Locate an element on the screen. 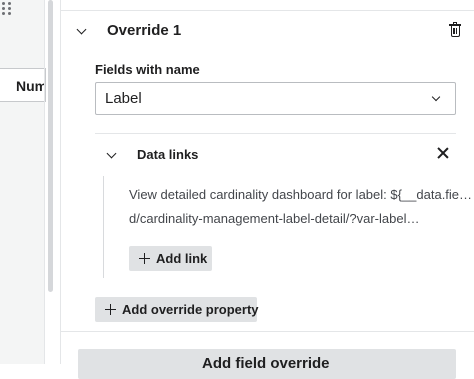 This screenshot has width=474, height=379. field-name-value: Label is located at coordinates (123, 98).